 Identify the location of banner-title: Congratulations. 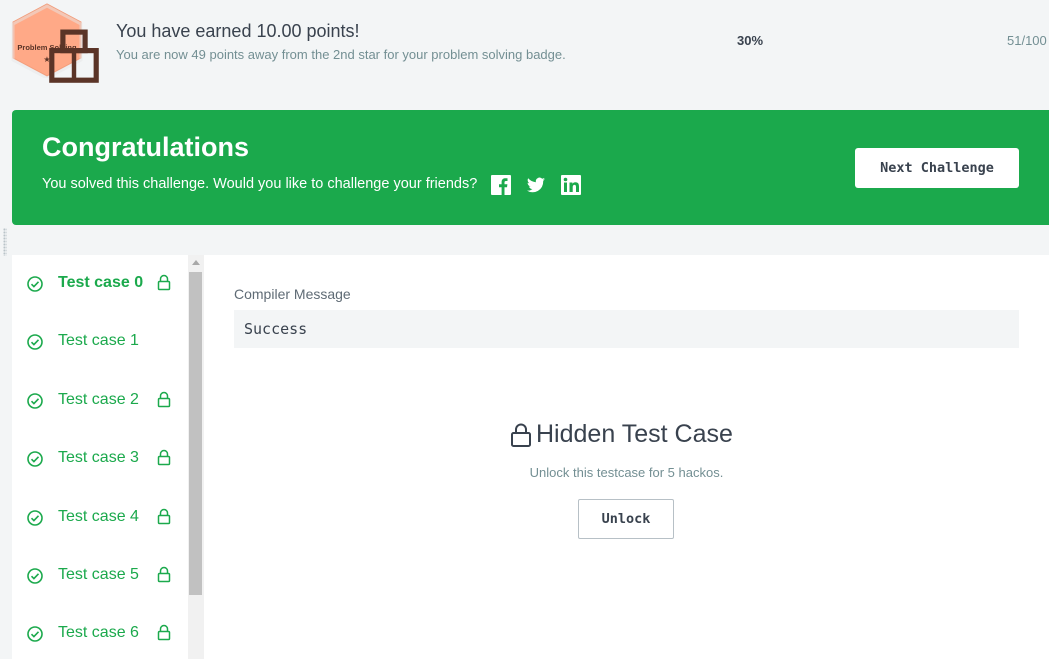
(145, 147).